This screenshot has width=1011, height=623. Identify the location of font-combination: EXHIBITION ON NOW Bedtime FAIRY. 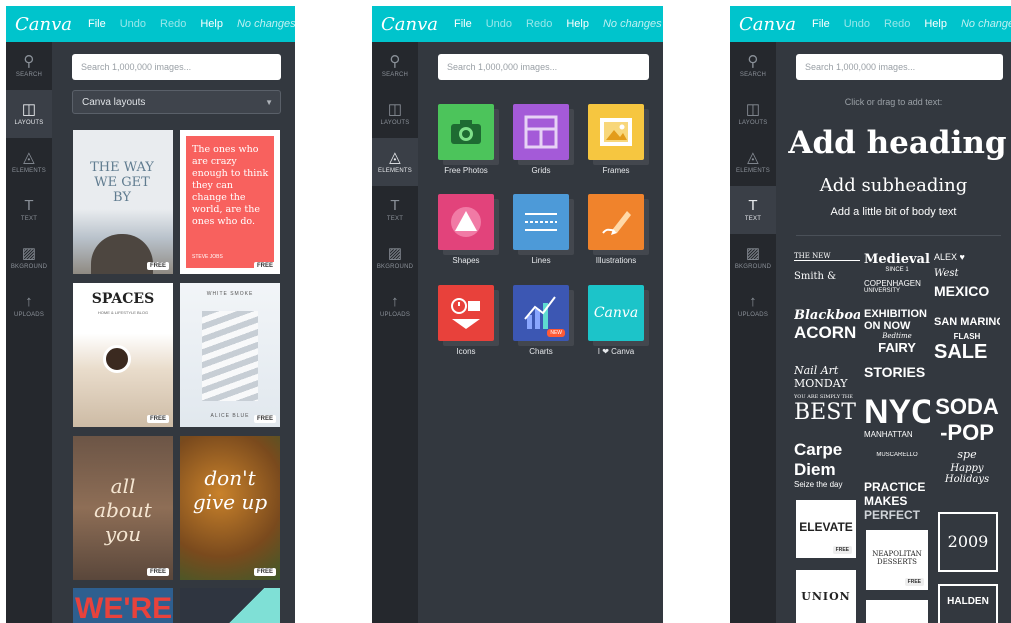
(897, 337).